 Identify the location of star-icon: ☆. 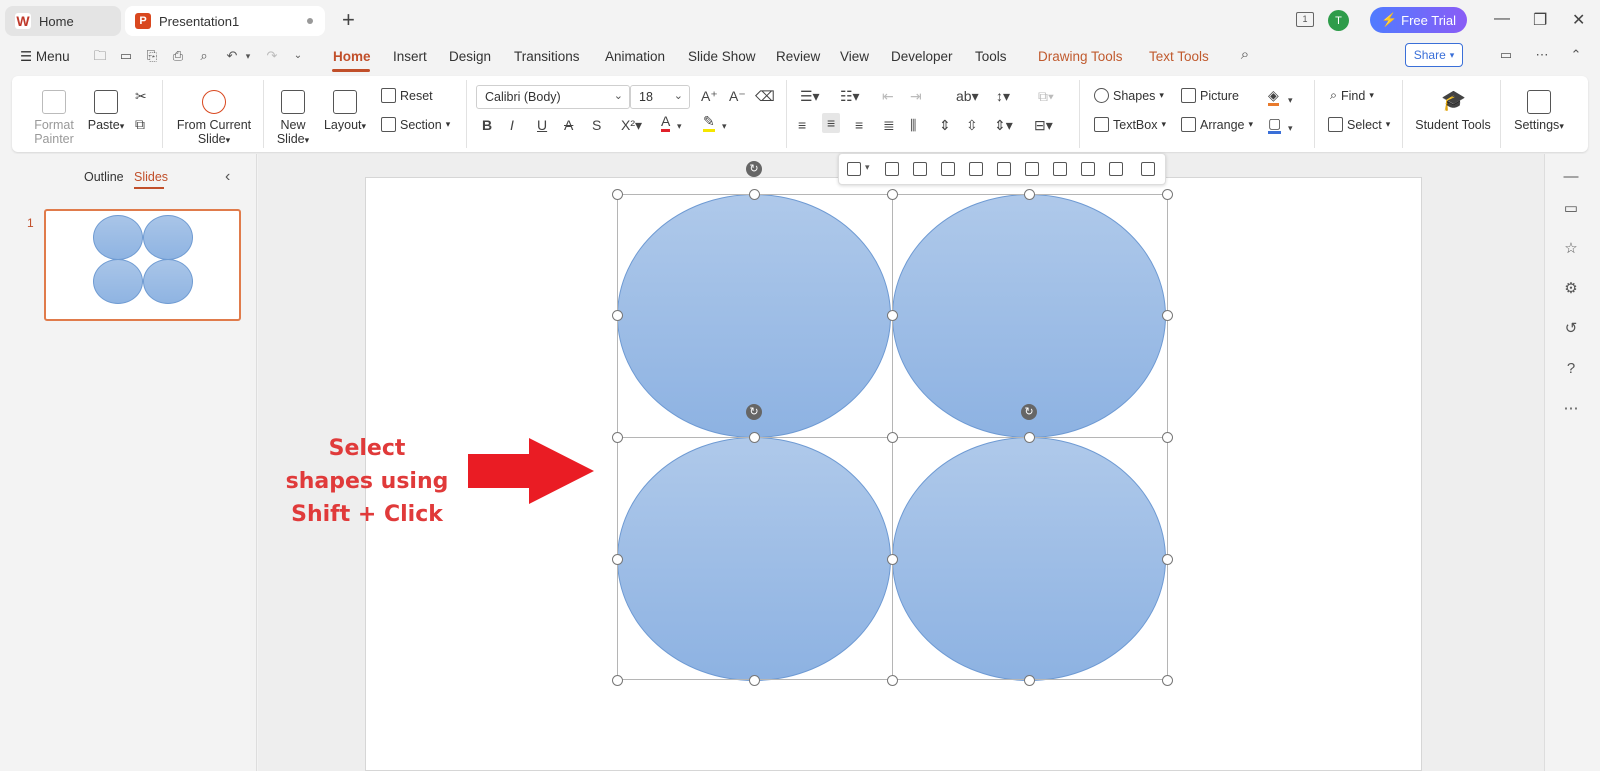
(1571, 249).